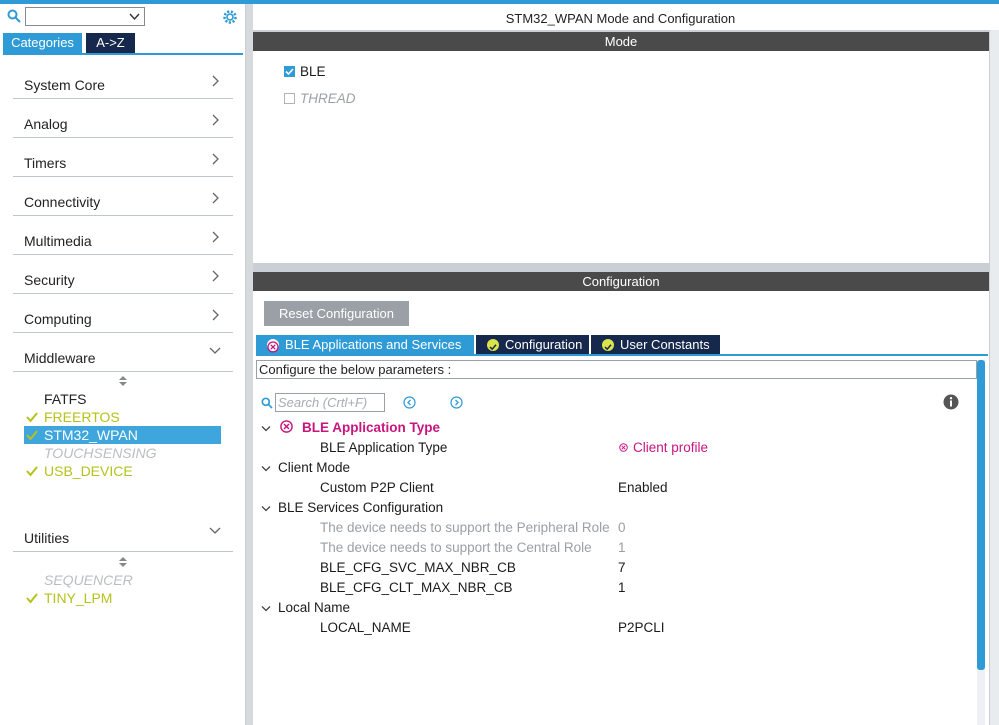 The image size is (999, 725). Describe the element at coordinates (951, 402) in the screenshot. I see `info-icon` at that location.